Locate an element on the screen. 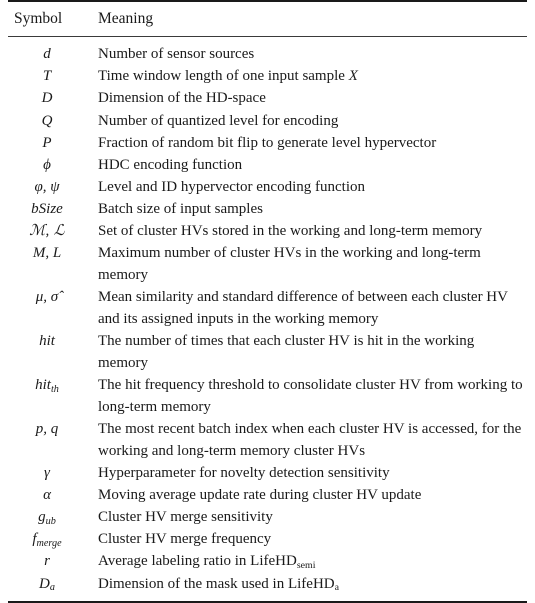  meaning-text: Average labeling ratio in LifeHD is located at coordinates (197, 561).